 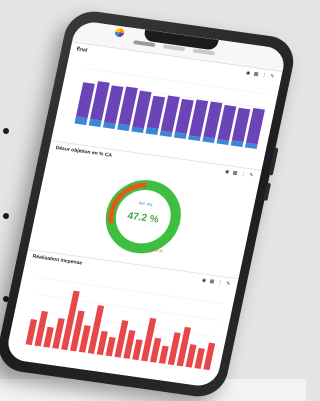 What do you see at coordinates (157, 250) in the screenshot?
I see `gauge-value-label: 47.2 %` at bounding box center [157, 250].